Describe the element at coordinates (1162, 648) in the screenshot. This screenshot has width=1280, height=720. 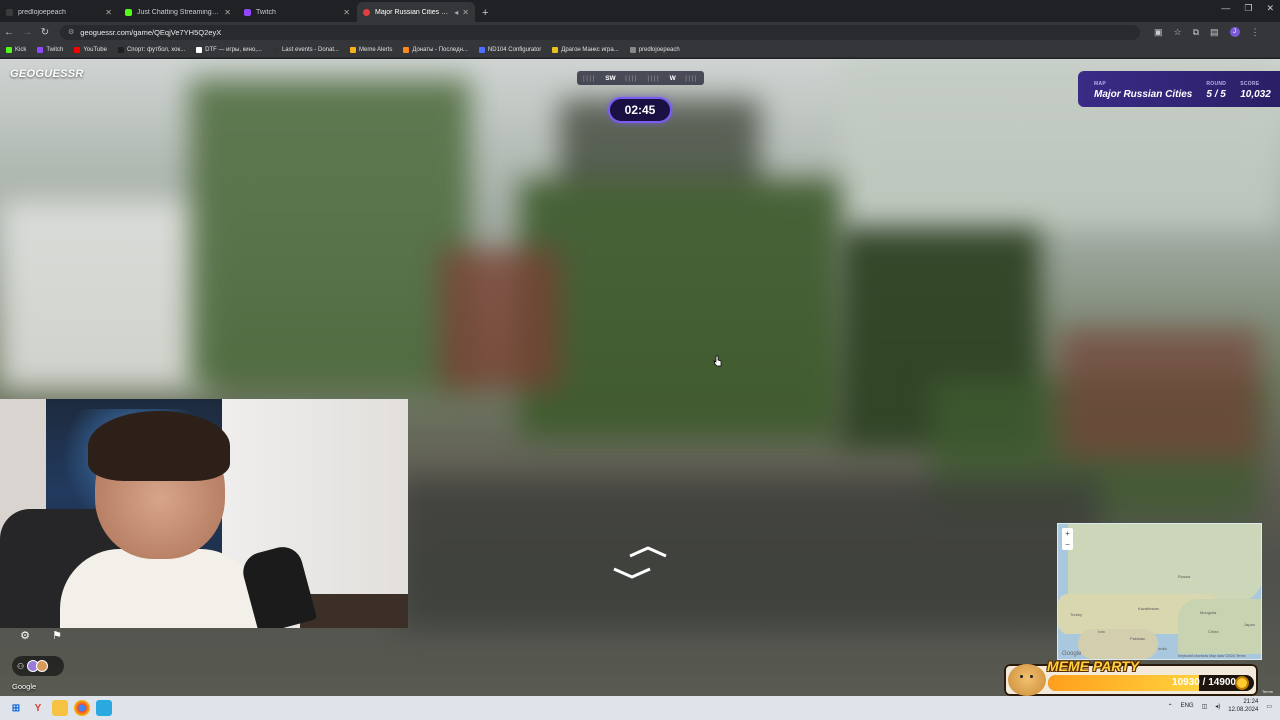
I see `map-label: India` at that location.